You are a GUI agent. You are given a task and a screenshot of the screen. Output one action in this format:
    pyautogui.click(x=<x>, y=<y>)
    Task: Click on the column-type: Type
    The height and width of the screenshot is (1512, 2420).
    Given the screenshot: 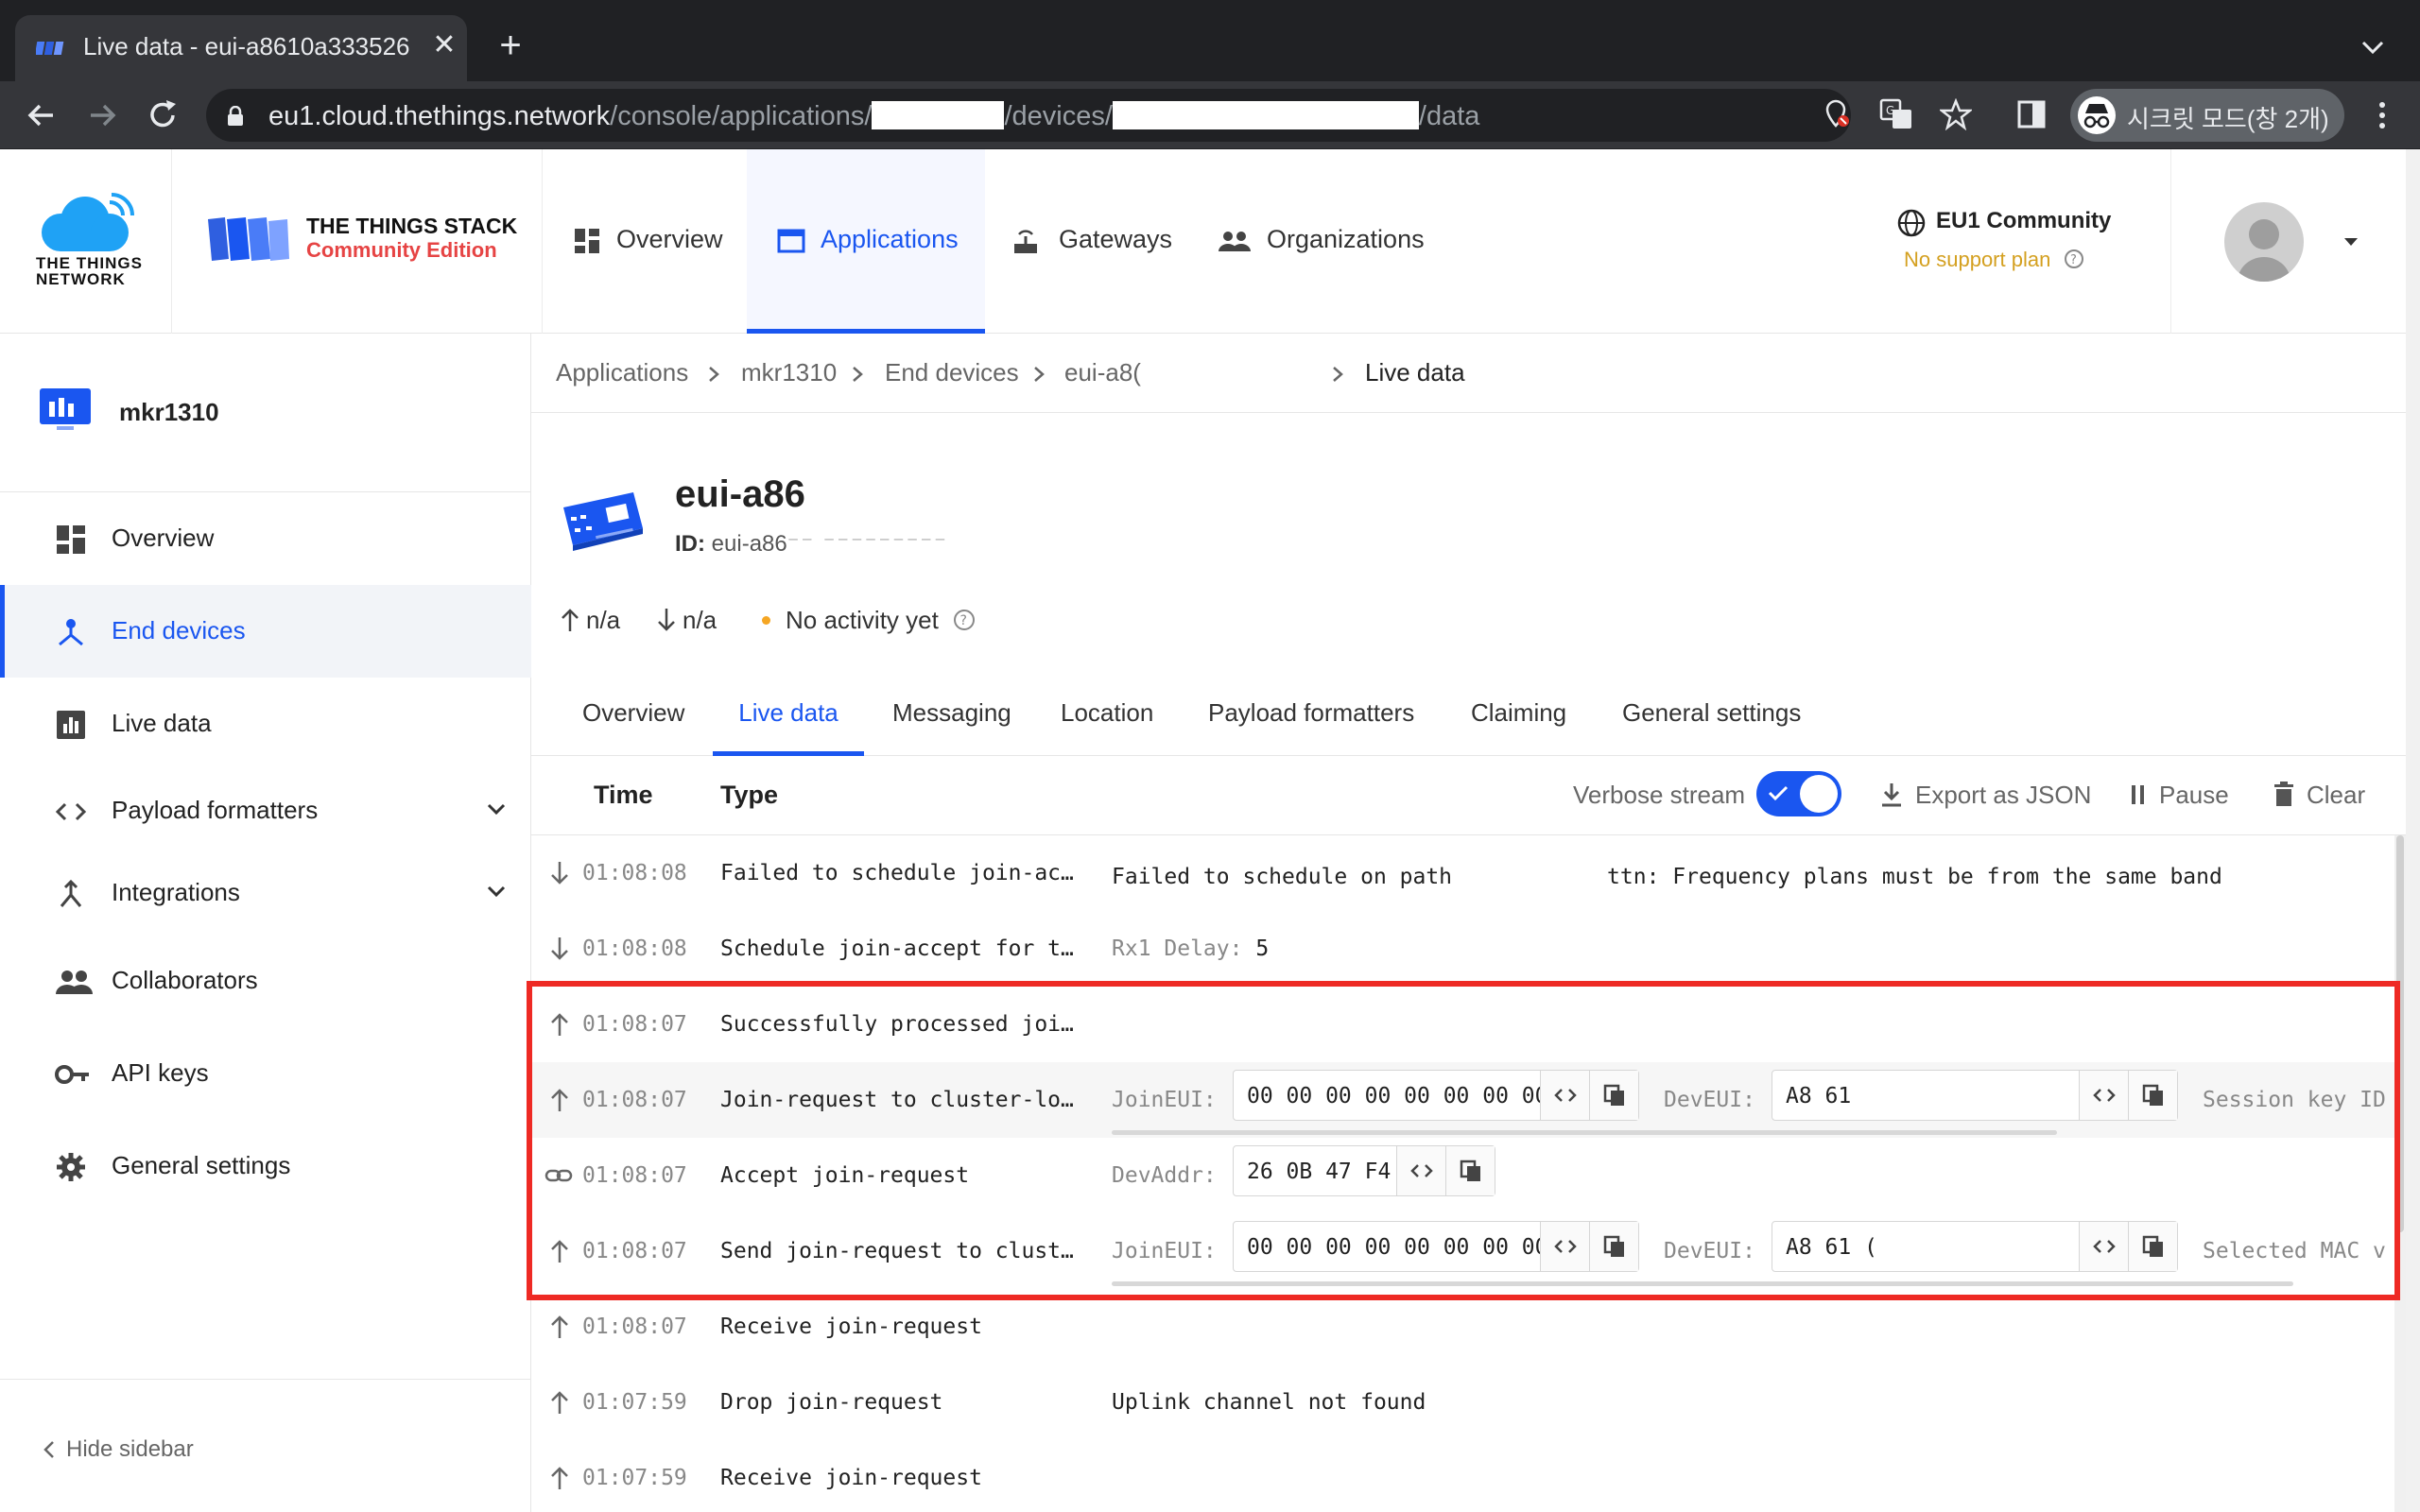 What is the action you would take?
    pyautogui.click(x=749, y=795)
    